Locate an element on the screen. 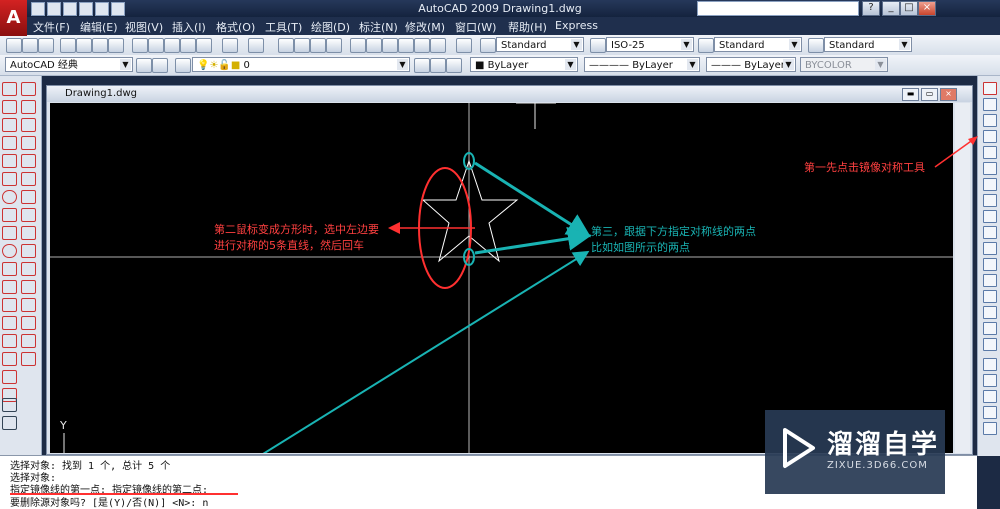  send-back-icon is located at coordinates (990, 396).